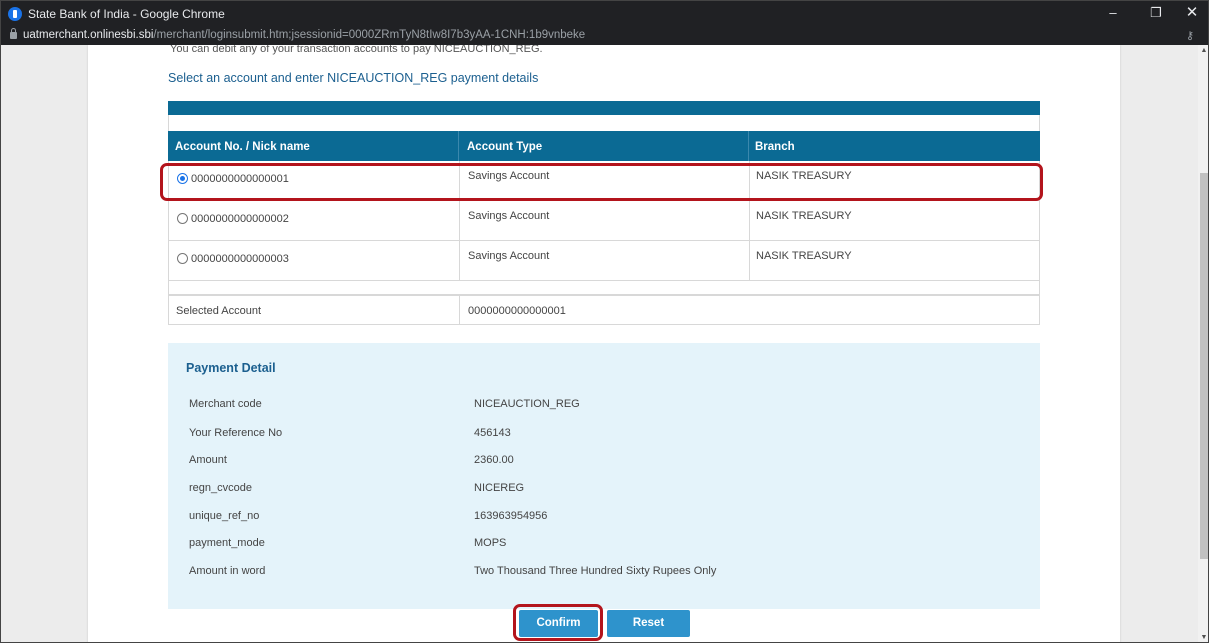  What do you see at coordinates (604, 288) in the screenshot?
I see `table-spacer-row` at bounding box center [604, 288].